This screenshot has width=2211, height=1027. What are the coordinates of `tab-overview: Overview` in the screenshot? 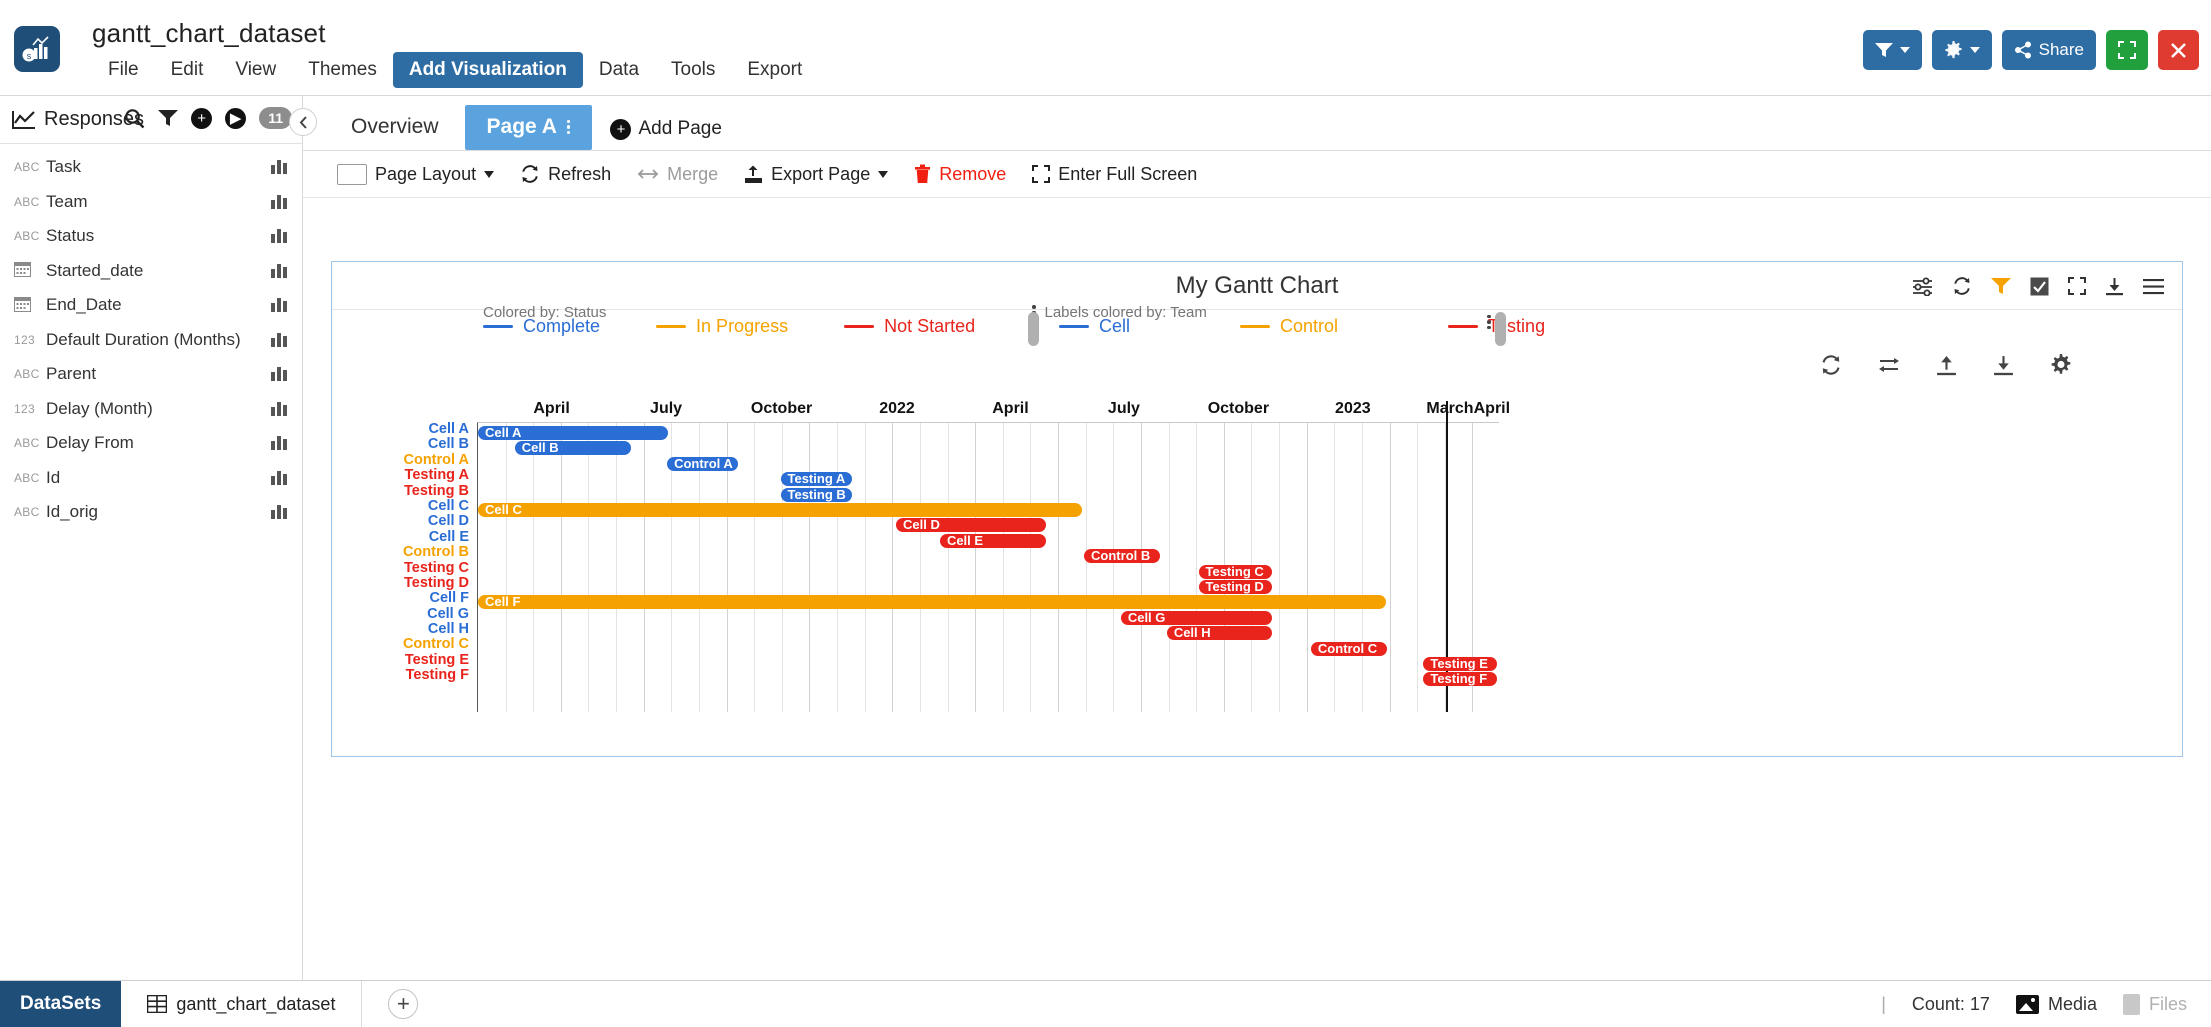 It's located at (395, 127).